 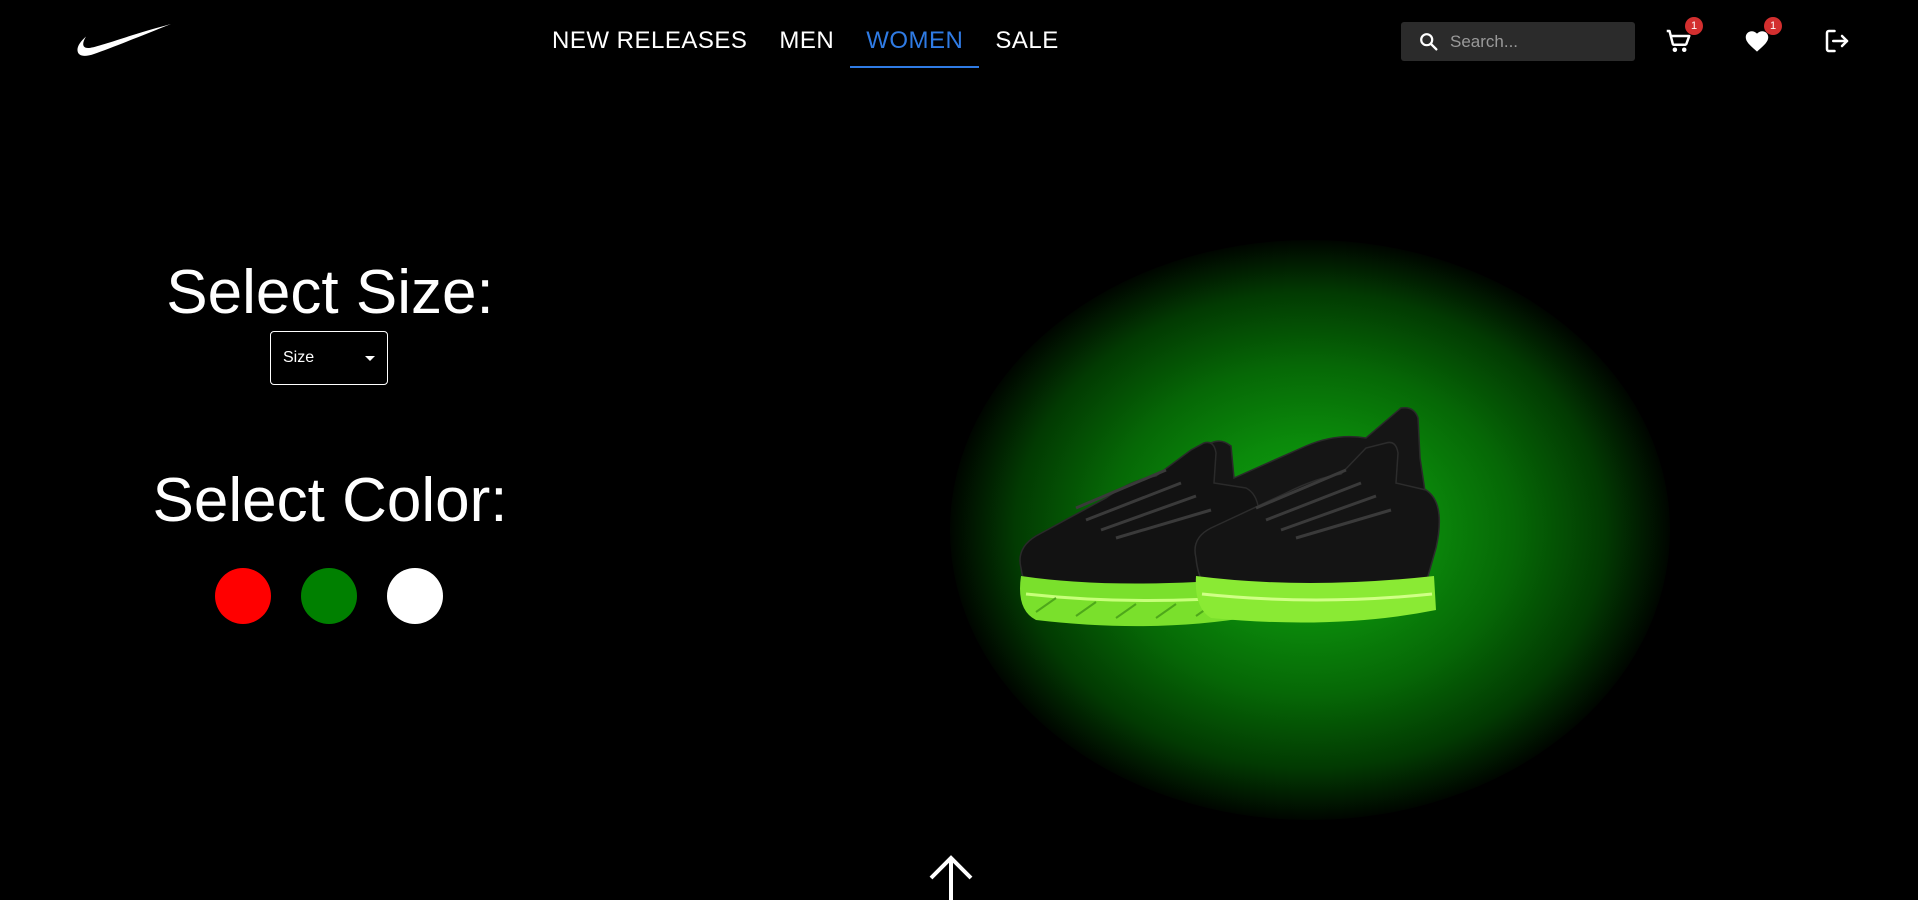 What do you see at coordinates (299, 357) in the screenshot?
I see `size-dropdown-value: Size` at bounding box center [299, 357].